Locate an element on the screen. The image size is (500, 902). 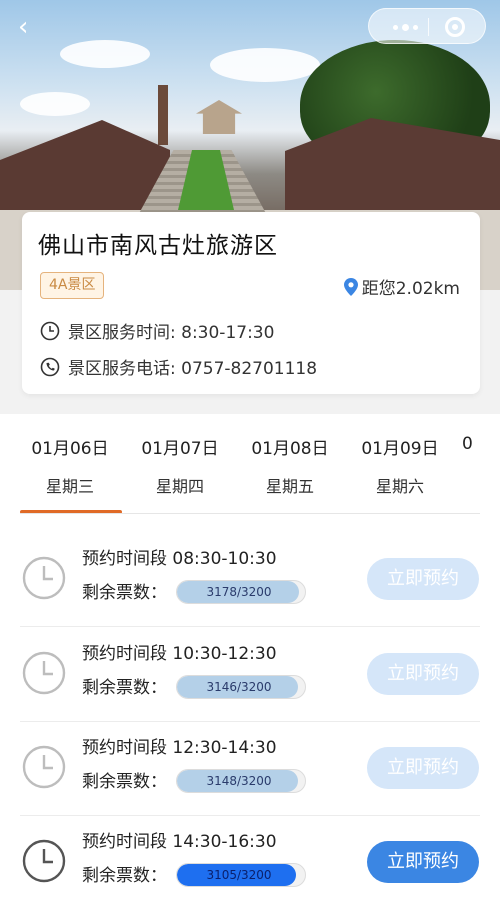
tab-date-label: 01月09日 is located at coordinates (400, 449).